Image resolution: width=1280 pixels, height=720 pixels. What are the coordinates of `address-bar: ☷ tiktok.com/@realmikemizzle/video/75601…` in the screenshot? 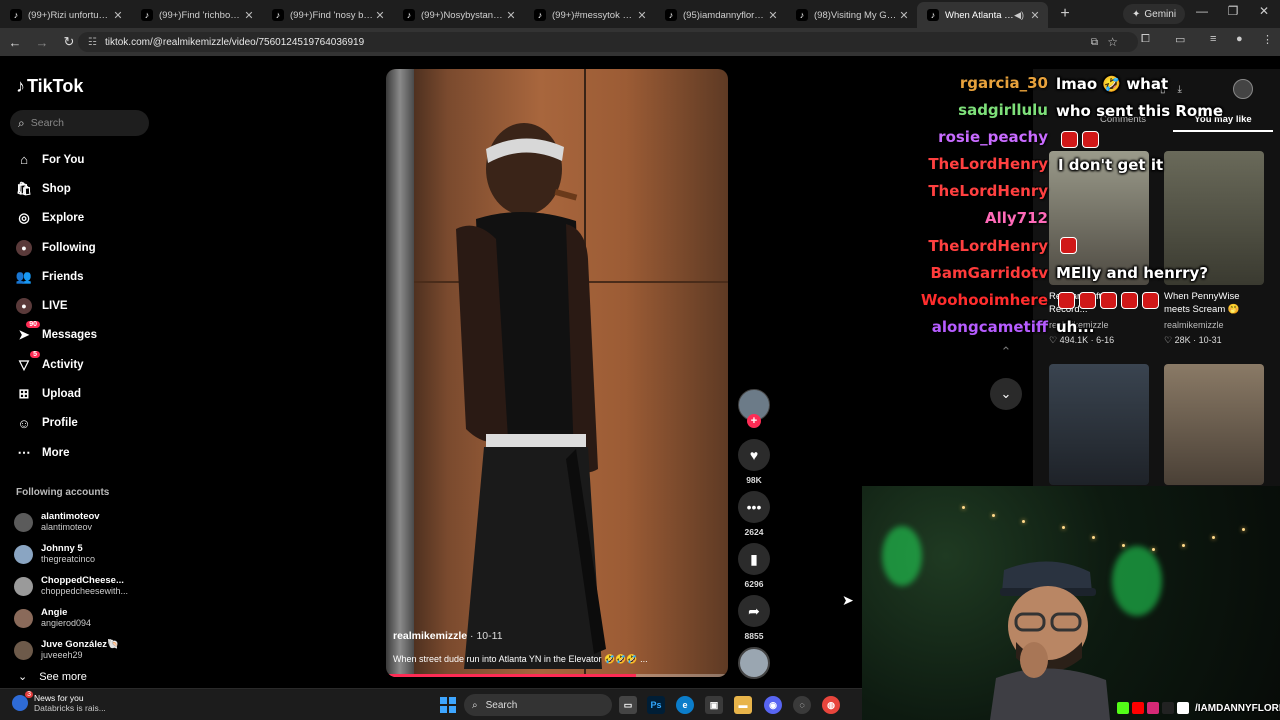 It's located at (608, 42).